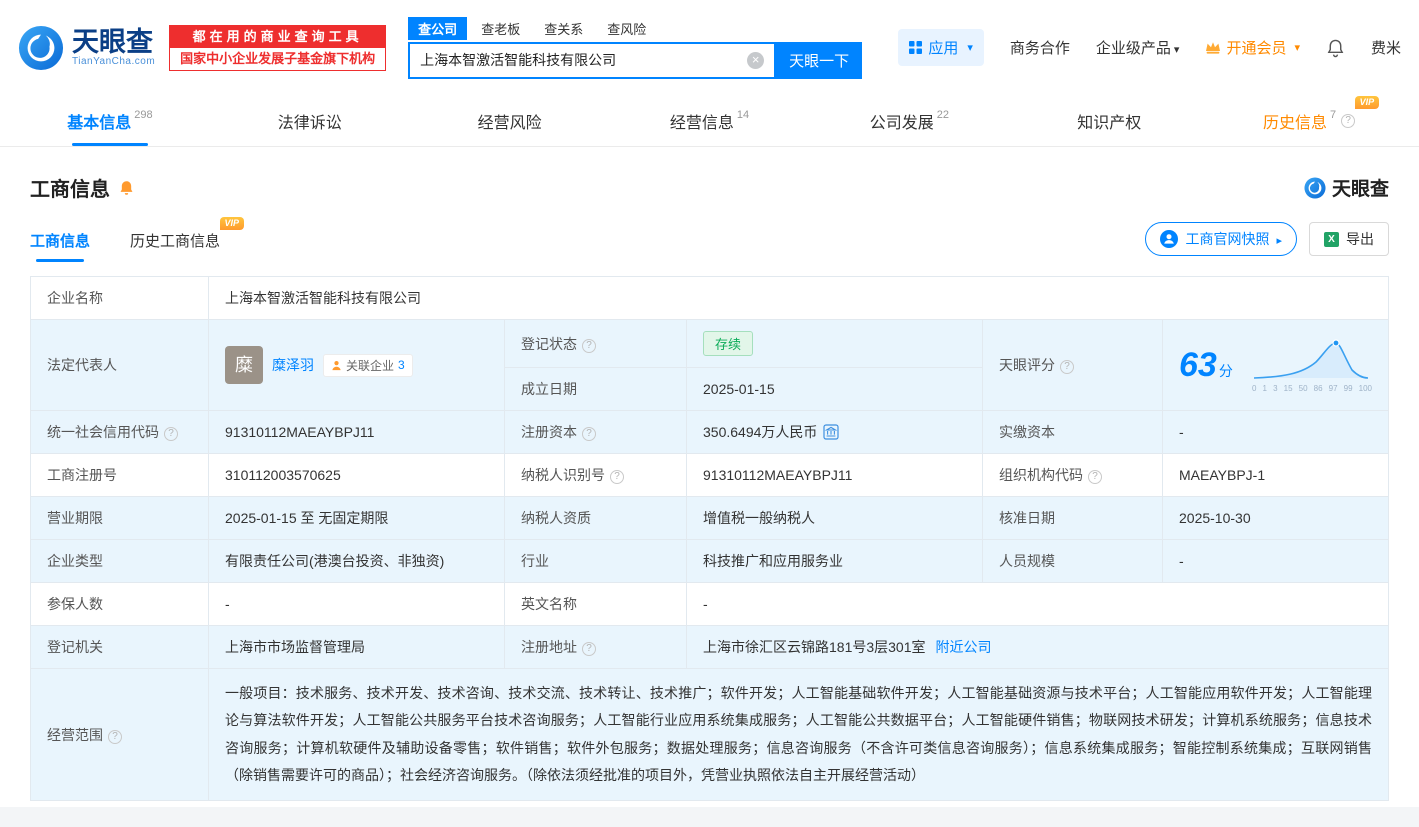 This screenshot has width=1419, height=827. Describe the element at coordinates (119, 604) in the screenshot. I see `insured-count-label: 参保人数` at that location.